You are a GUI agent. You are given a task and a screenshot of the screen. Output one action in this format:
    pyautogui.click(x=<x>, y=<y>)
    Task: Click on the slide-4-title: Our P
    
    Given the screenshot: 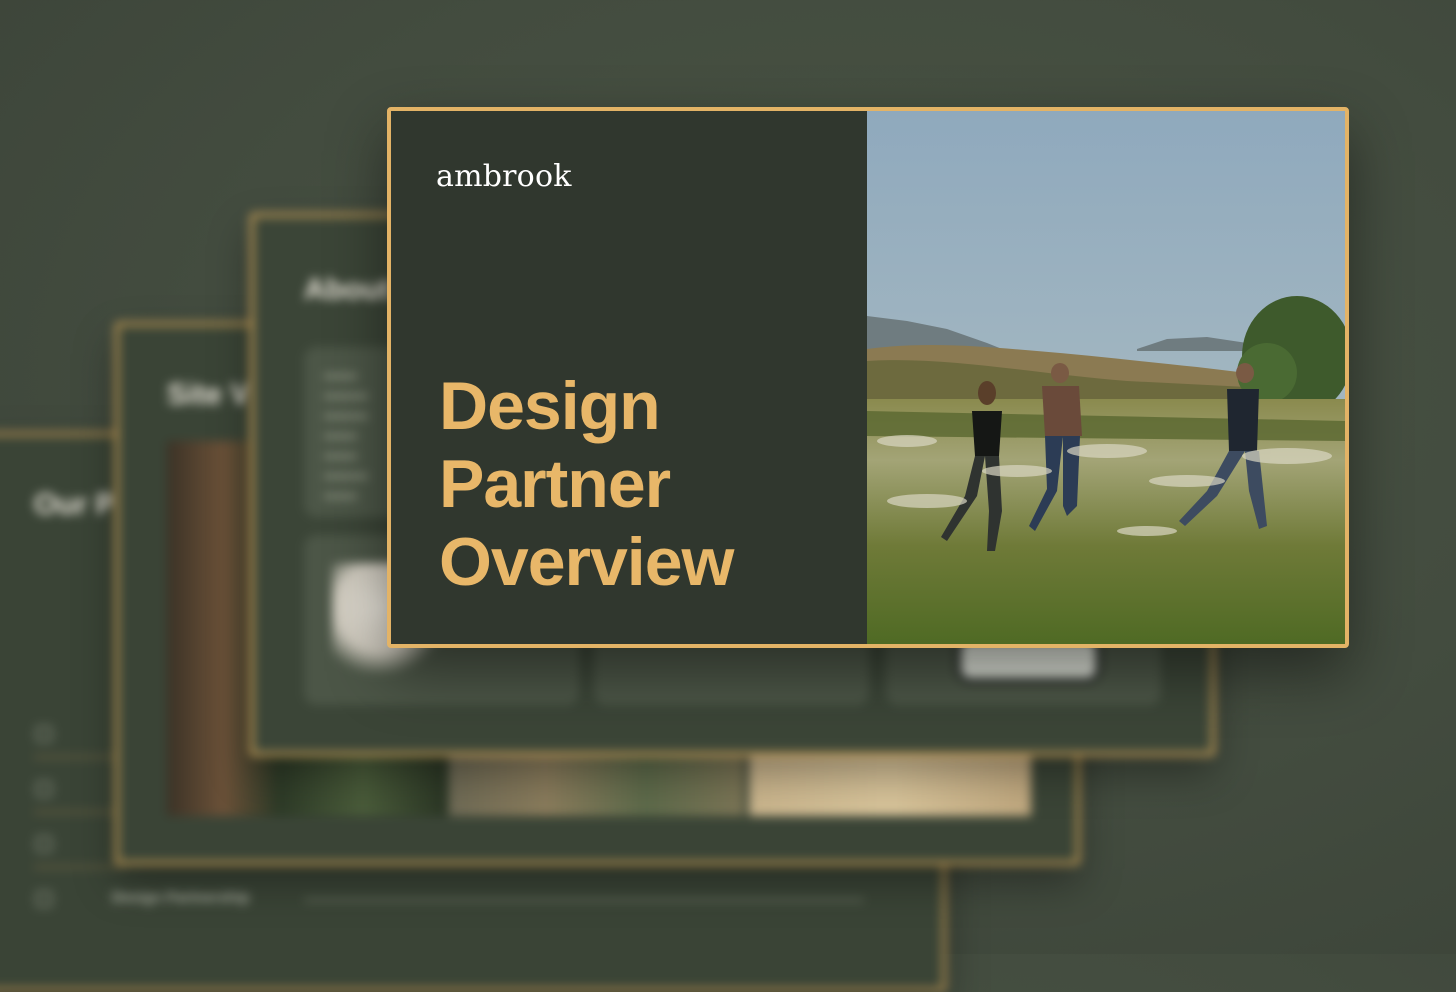 What is the action you would take?
    pyautogui.click(x=75, y=504)
    